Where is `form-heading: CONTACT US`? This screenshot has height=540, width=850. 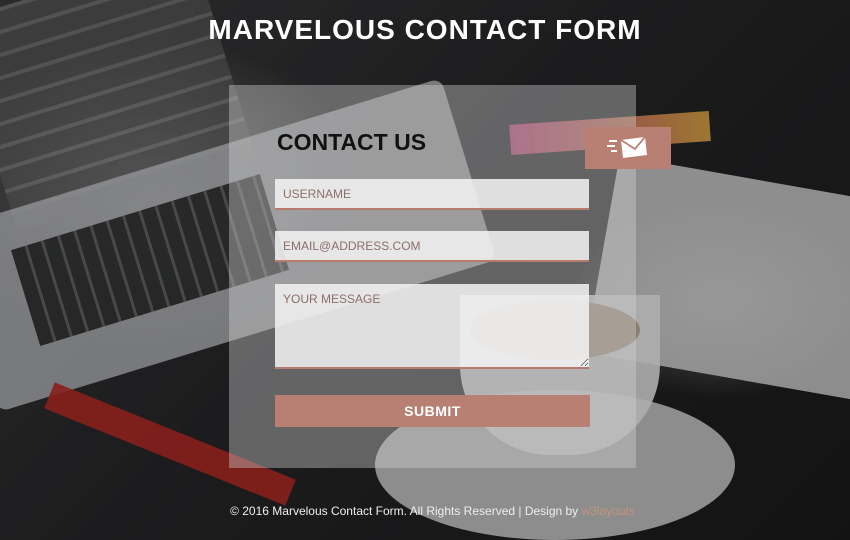 form-heading: CONTACT US is located at coordinates (352, 142).